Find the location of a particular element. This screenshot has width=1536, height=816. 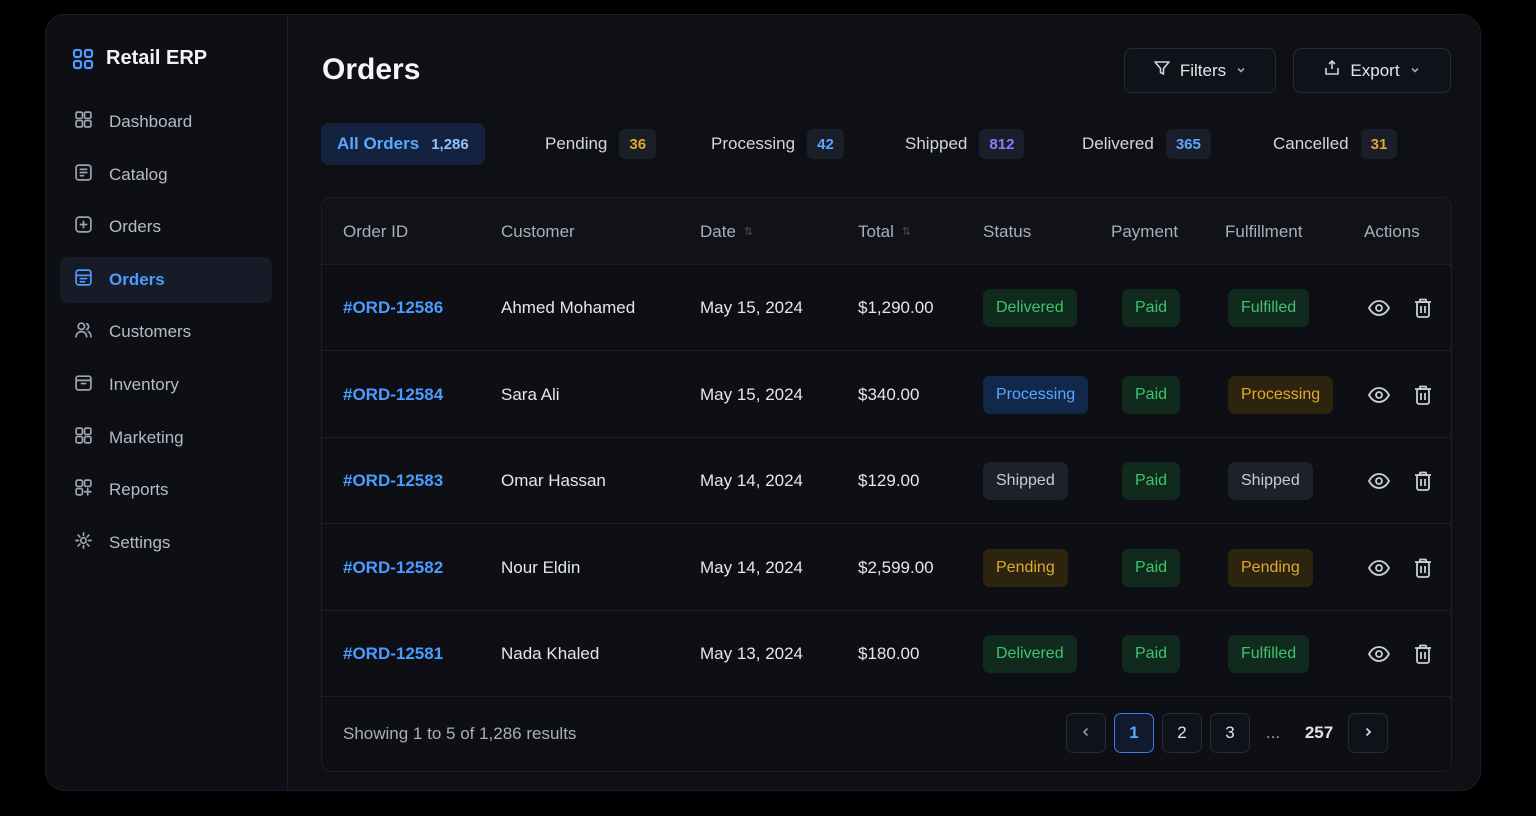

sidebar-item-dashboard: Dashboard is located at coordinates (166, 122).